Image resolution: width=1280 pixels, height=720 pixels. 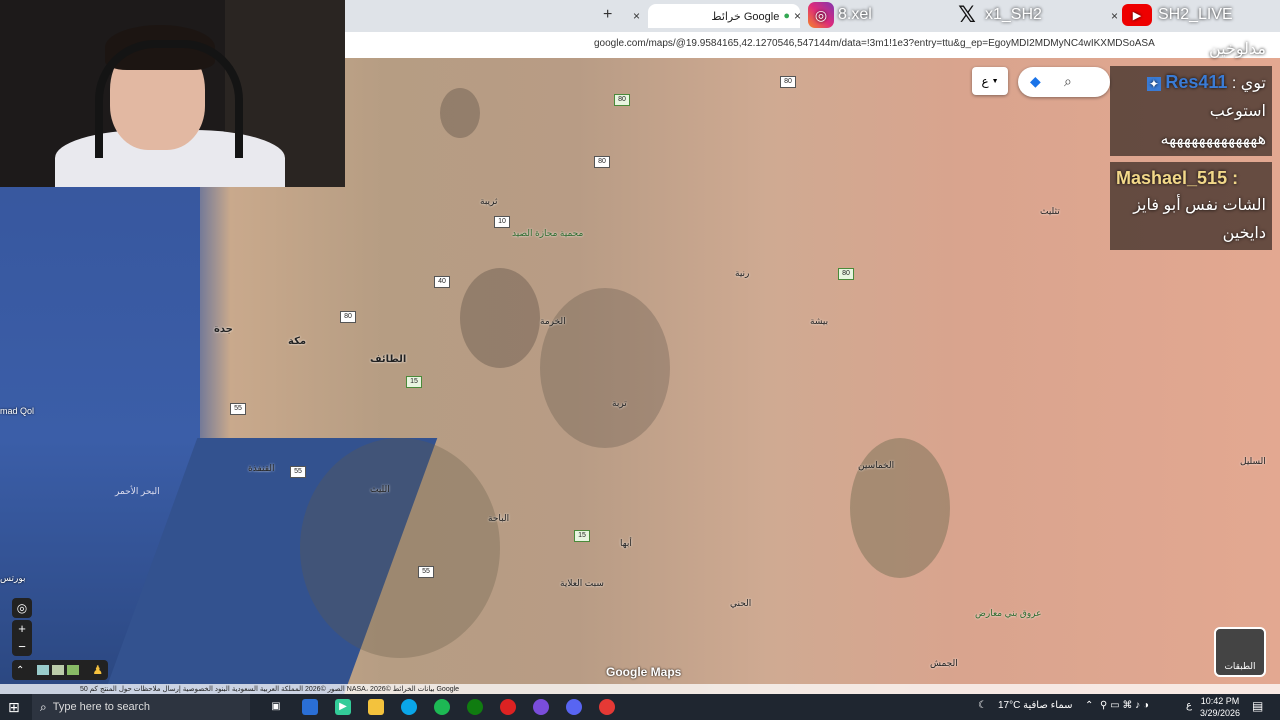 I want to click on tab-close-prev: ×, so click(x=632, y=16).